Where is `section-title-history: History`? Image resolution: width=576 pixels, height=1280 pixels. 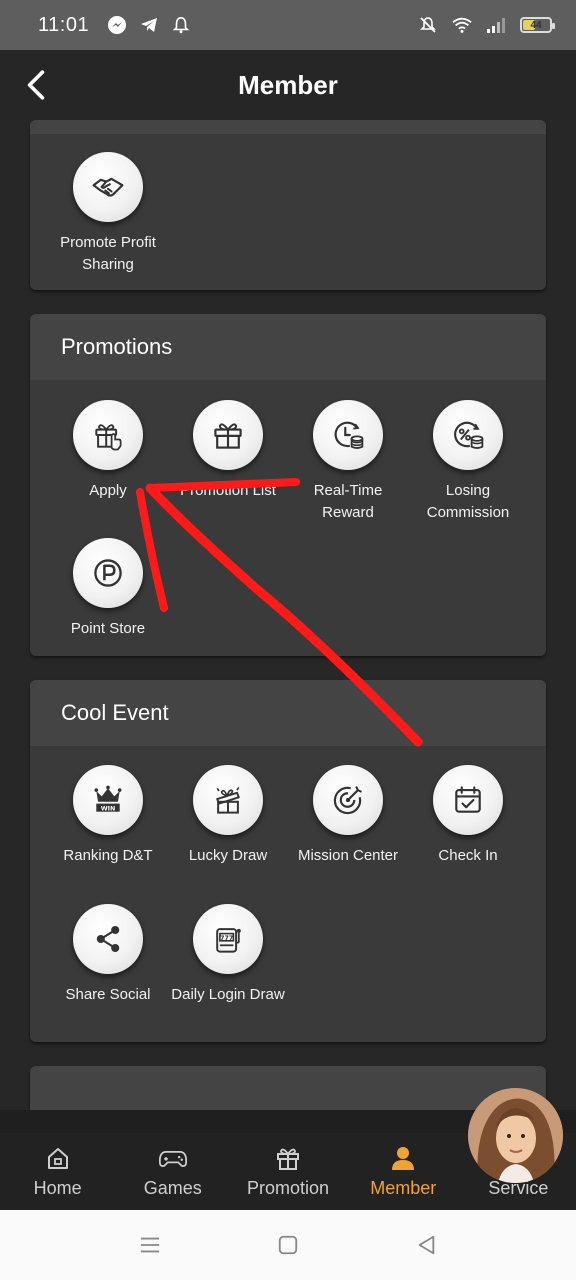
section-title-history: History is located at coordinates (288, 1088).